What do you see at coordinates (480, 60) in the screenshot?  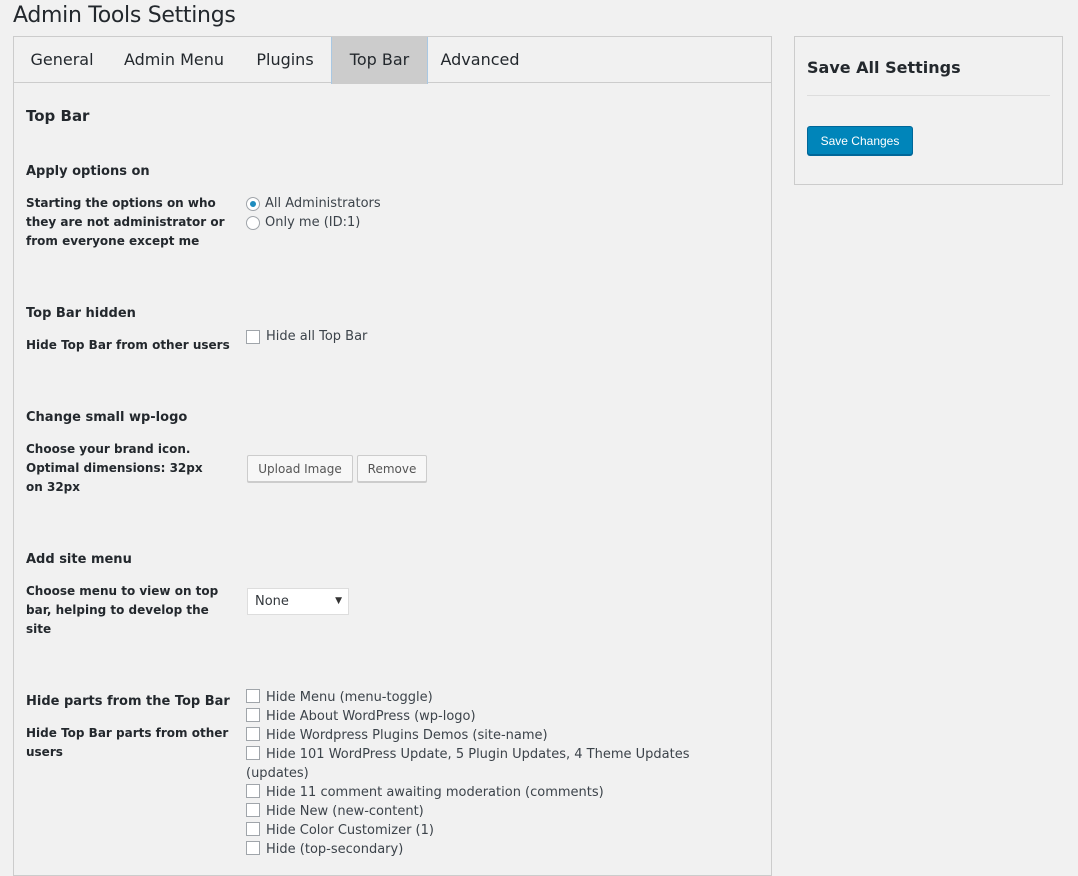 I see `tab-advanced: Advanced` at bounding box center [480, 60].